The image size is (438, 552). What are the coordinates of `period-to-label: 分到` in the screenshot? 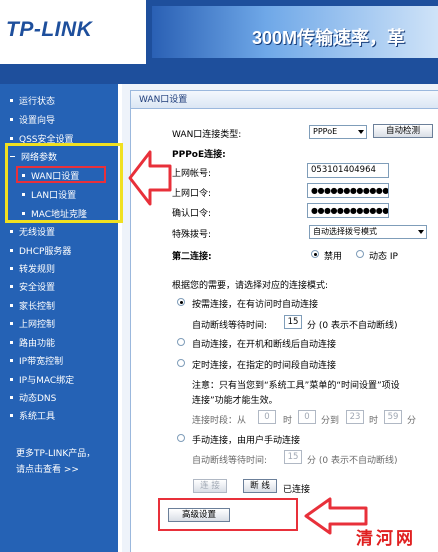 It's located at (330, 421).